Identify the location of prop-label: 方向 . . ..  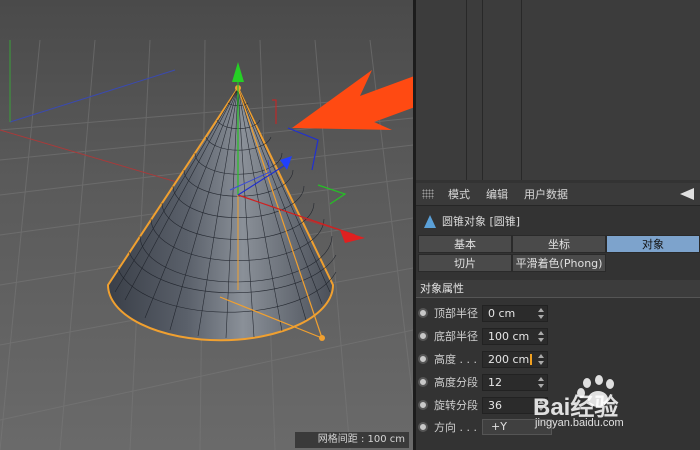
(455, 427).